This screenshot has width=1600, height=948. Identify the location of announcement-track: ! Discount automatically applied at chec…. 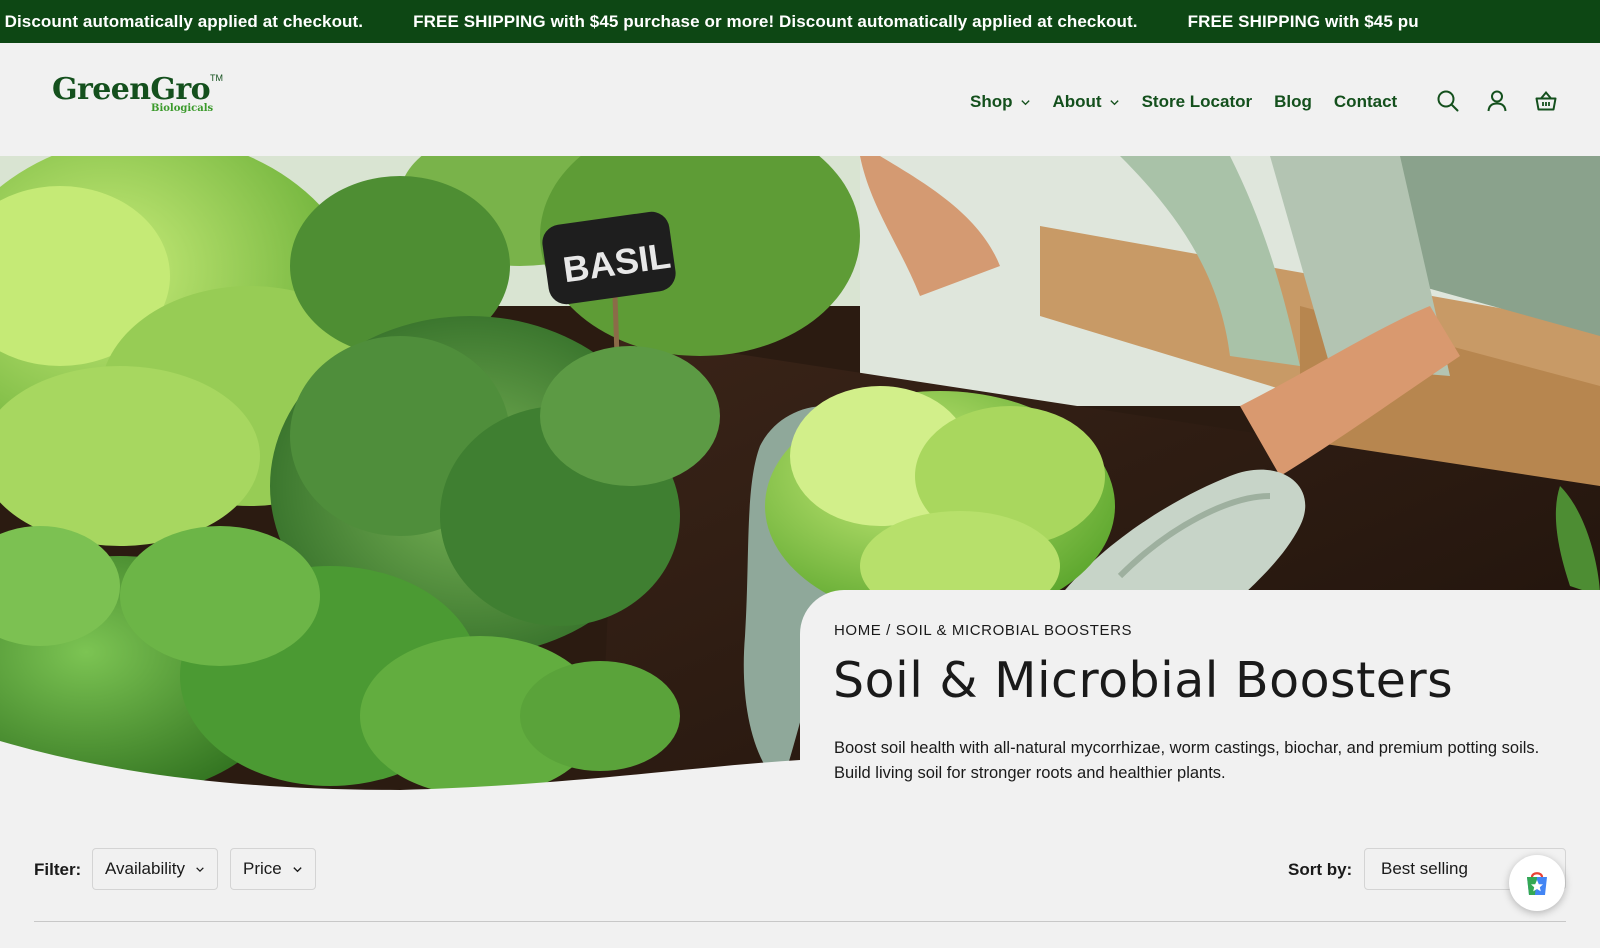
(734, 21).